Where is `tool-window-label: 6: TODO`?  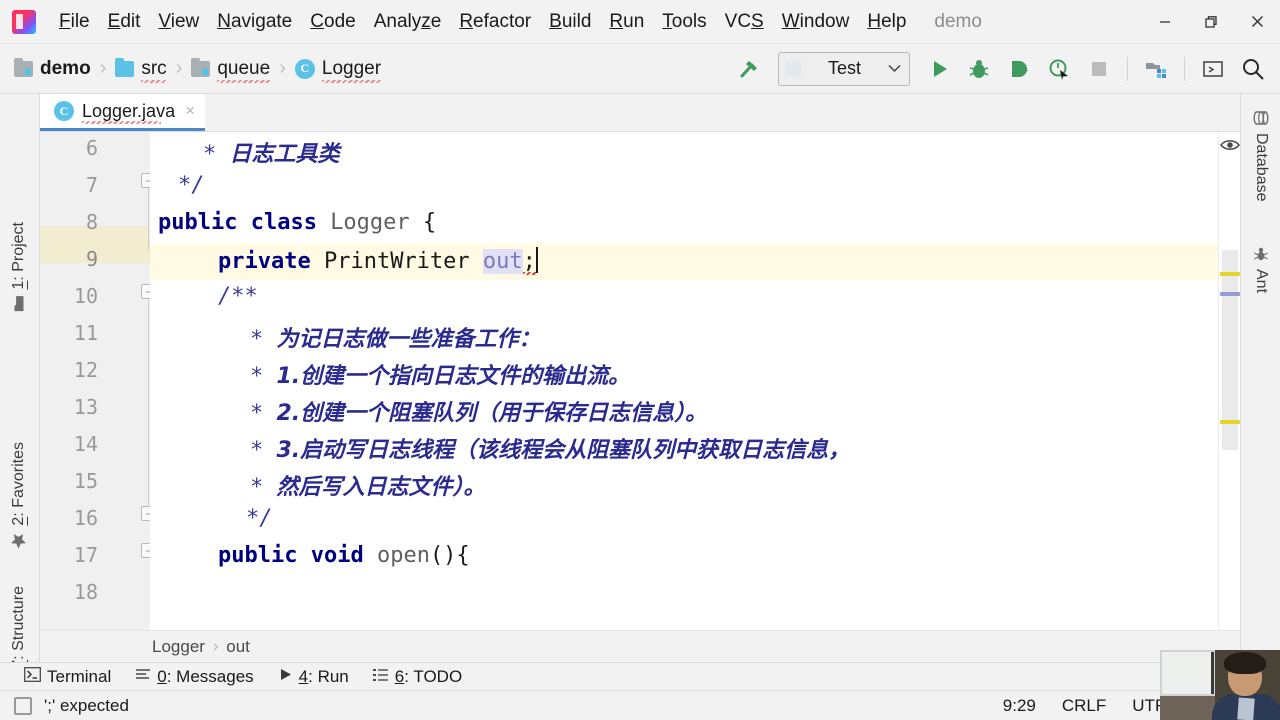 tool-window-label: 6: TODO is located at coordinates (428, 676).